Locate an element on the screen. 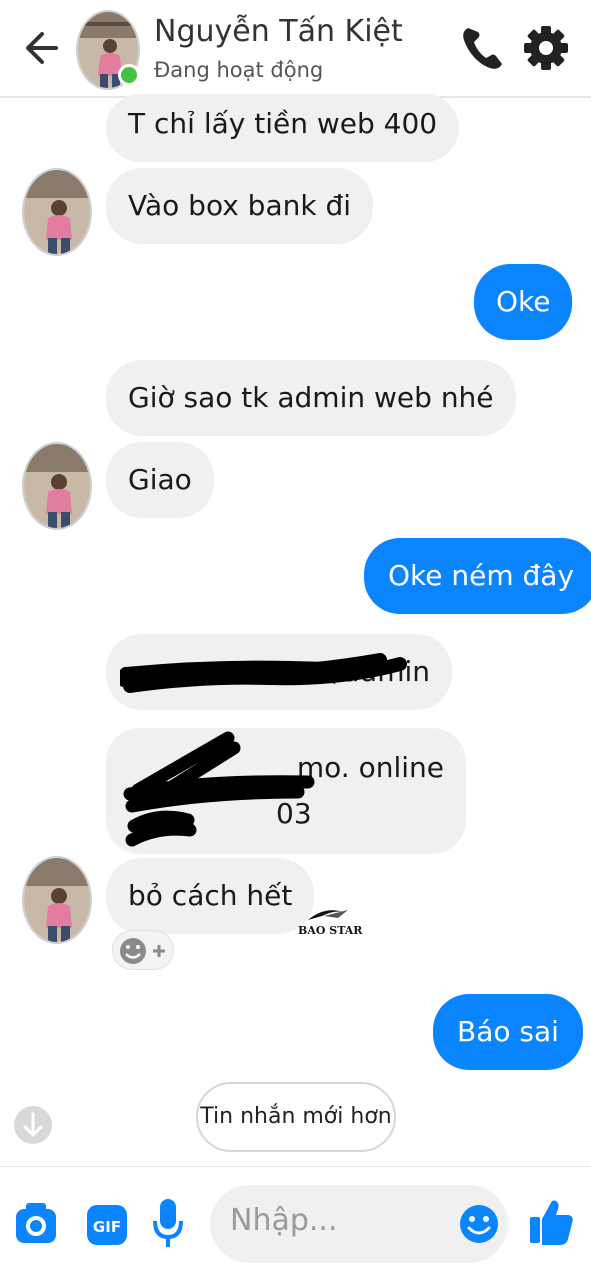  message-bubble: Vào box bank đi is located at coordinates (240, 206).